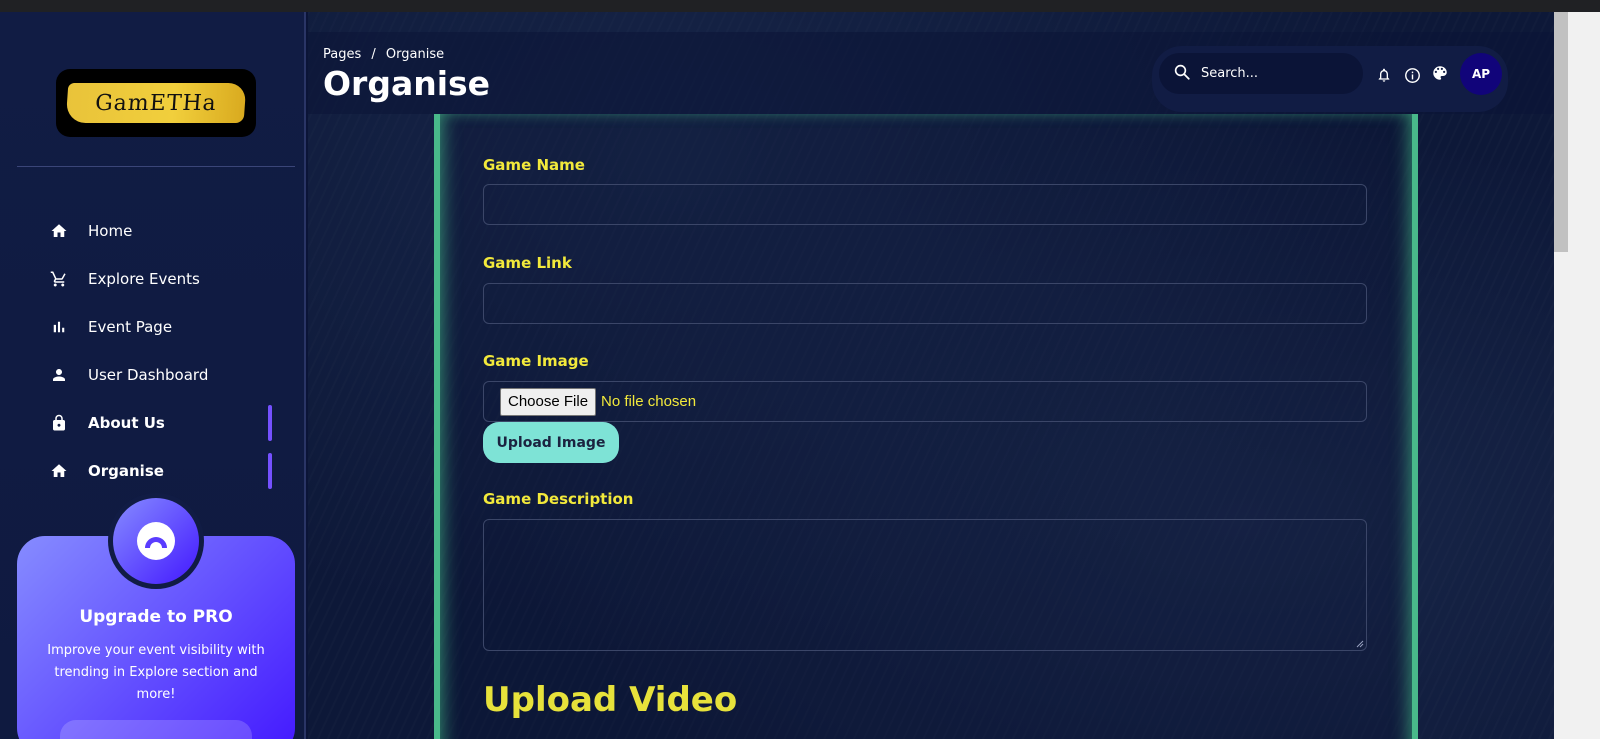 The width and height of the screenshot is (1600, 739). I want to click on person-icon, so click(59, 375).